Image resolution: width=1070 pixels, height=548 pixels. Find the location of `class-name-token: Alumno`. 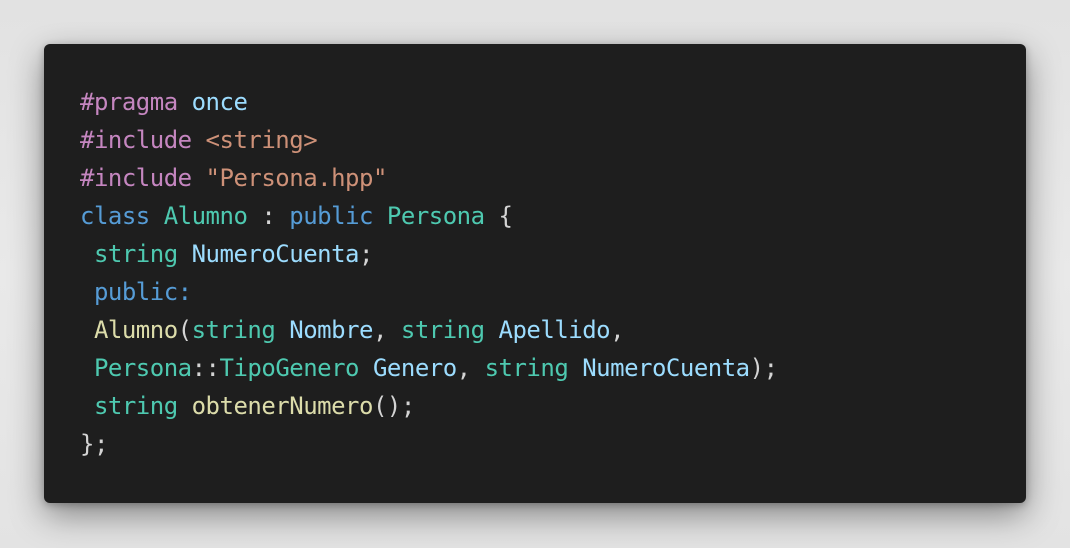

class-name-token: Alumno is located at coordinates (205, 216).